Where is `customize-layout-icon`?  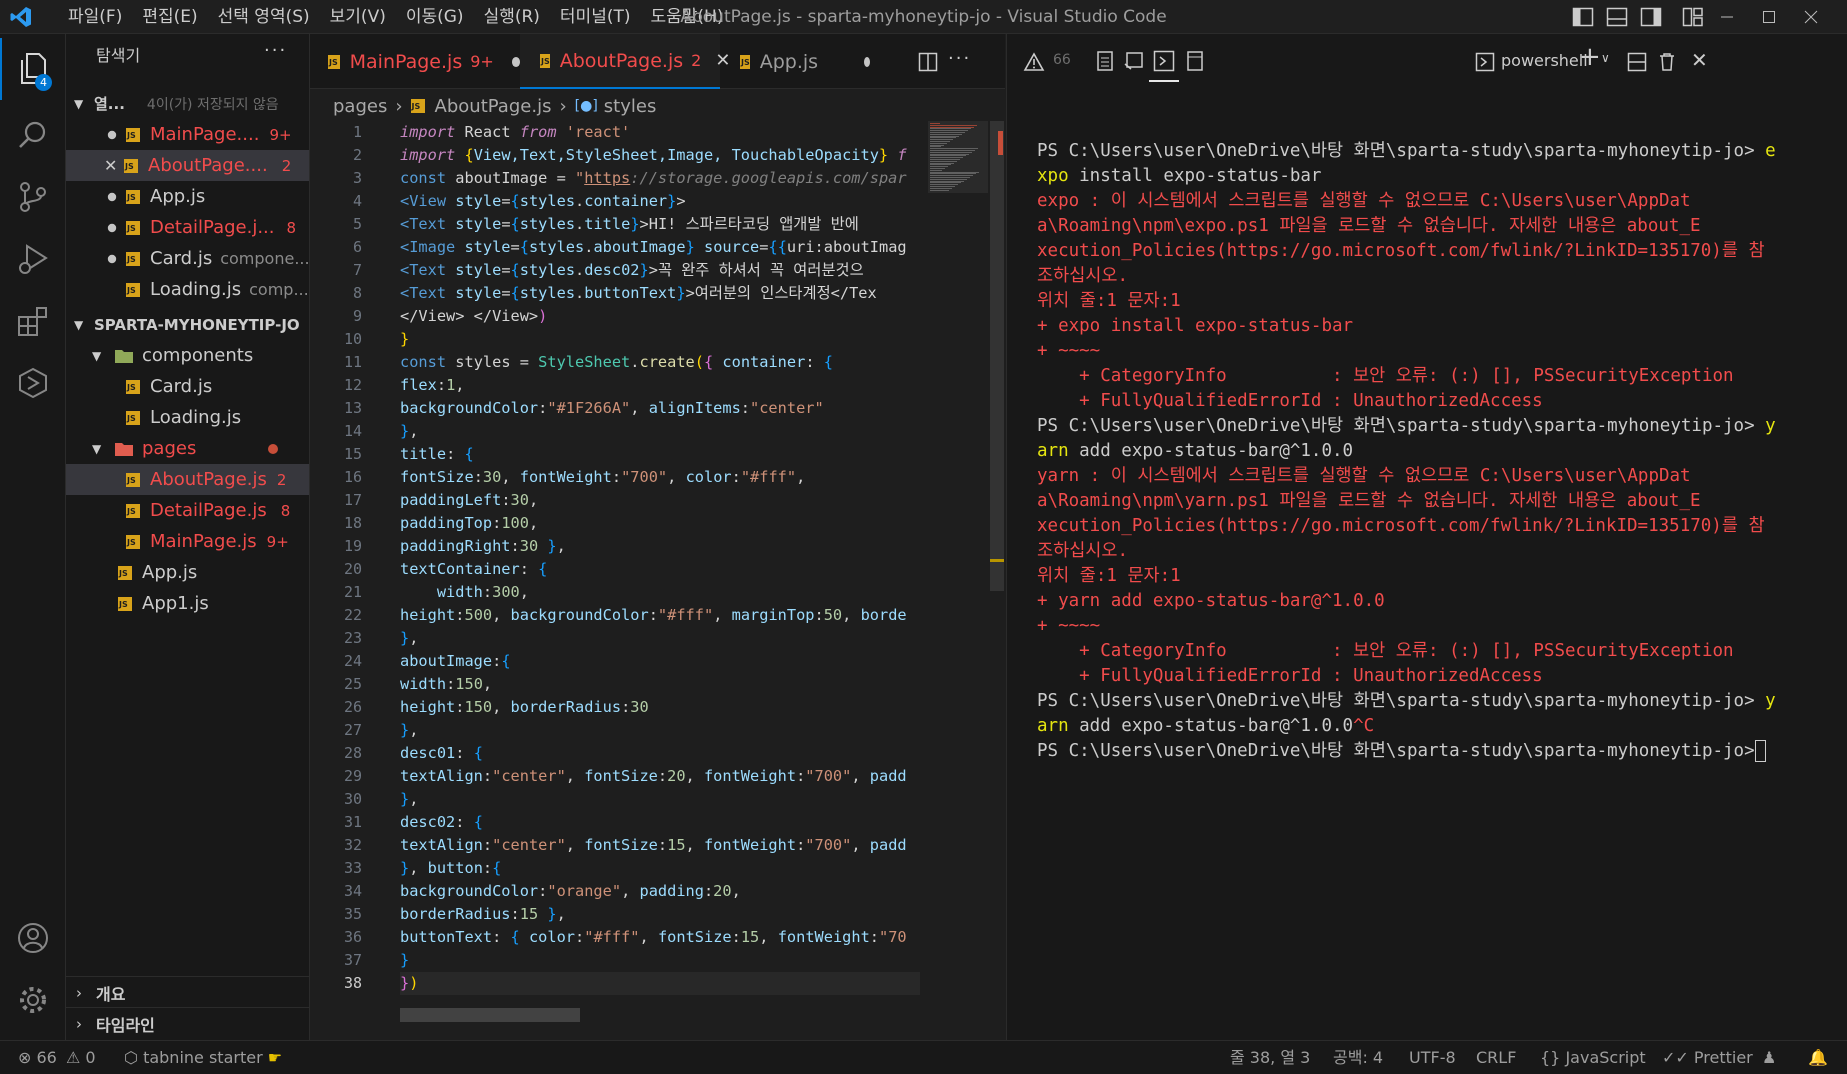 customize-layout-icon is located at coordinates (1693, 17).